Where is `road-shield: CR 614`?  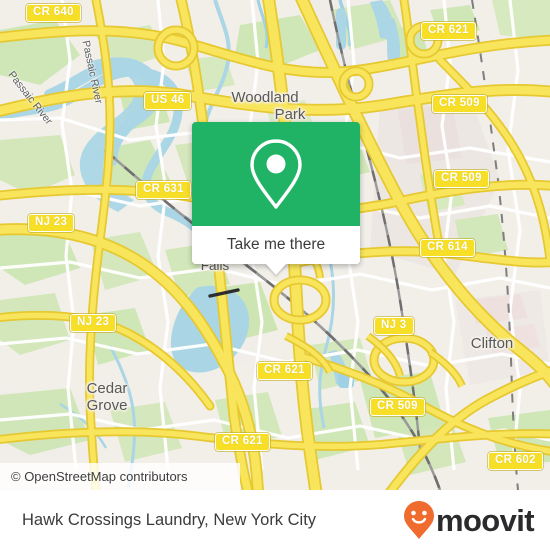 road-shield: CR 614 is located at coordinates (447, 248).